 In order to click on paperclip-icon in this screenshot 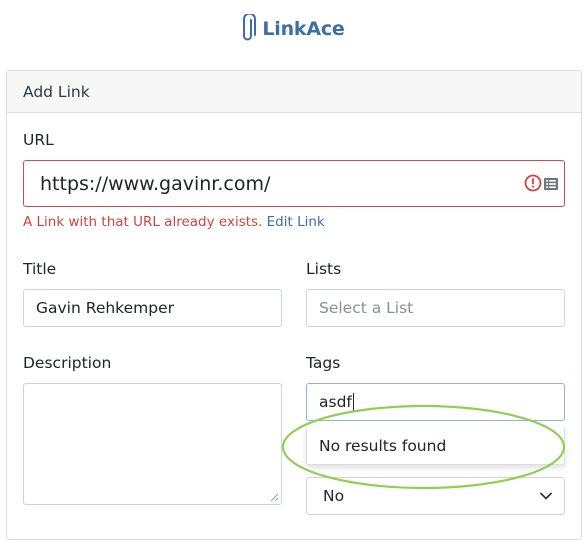, I will do `click(250, 27)`.